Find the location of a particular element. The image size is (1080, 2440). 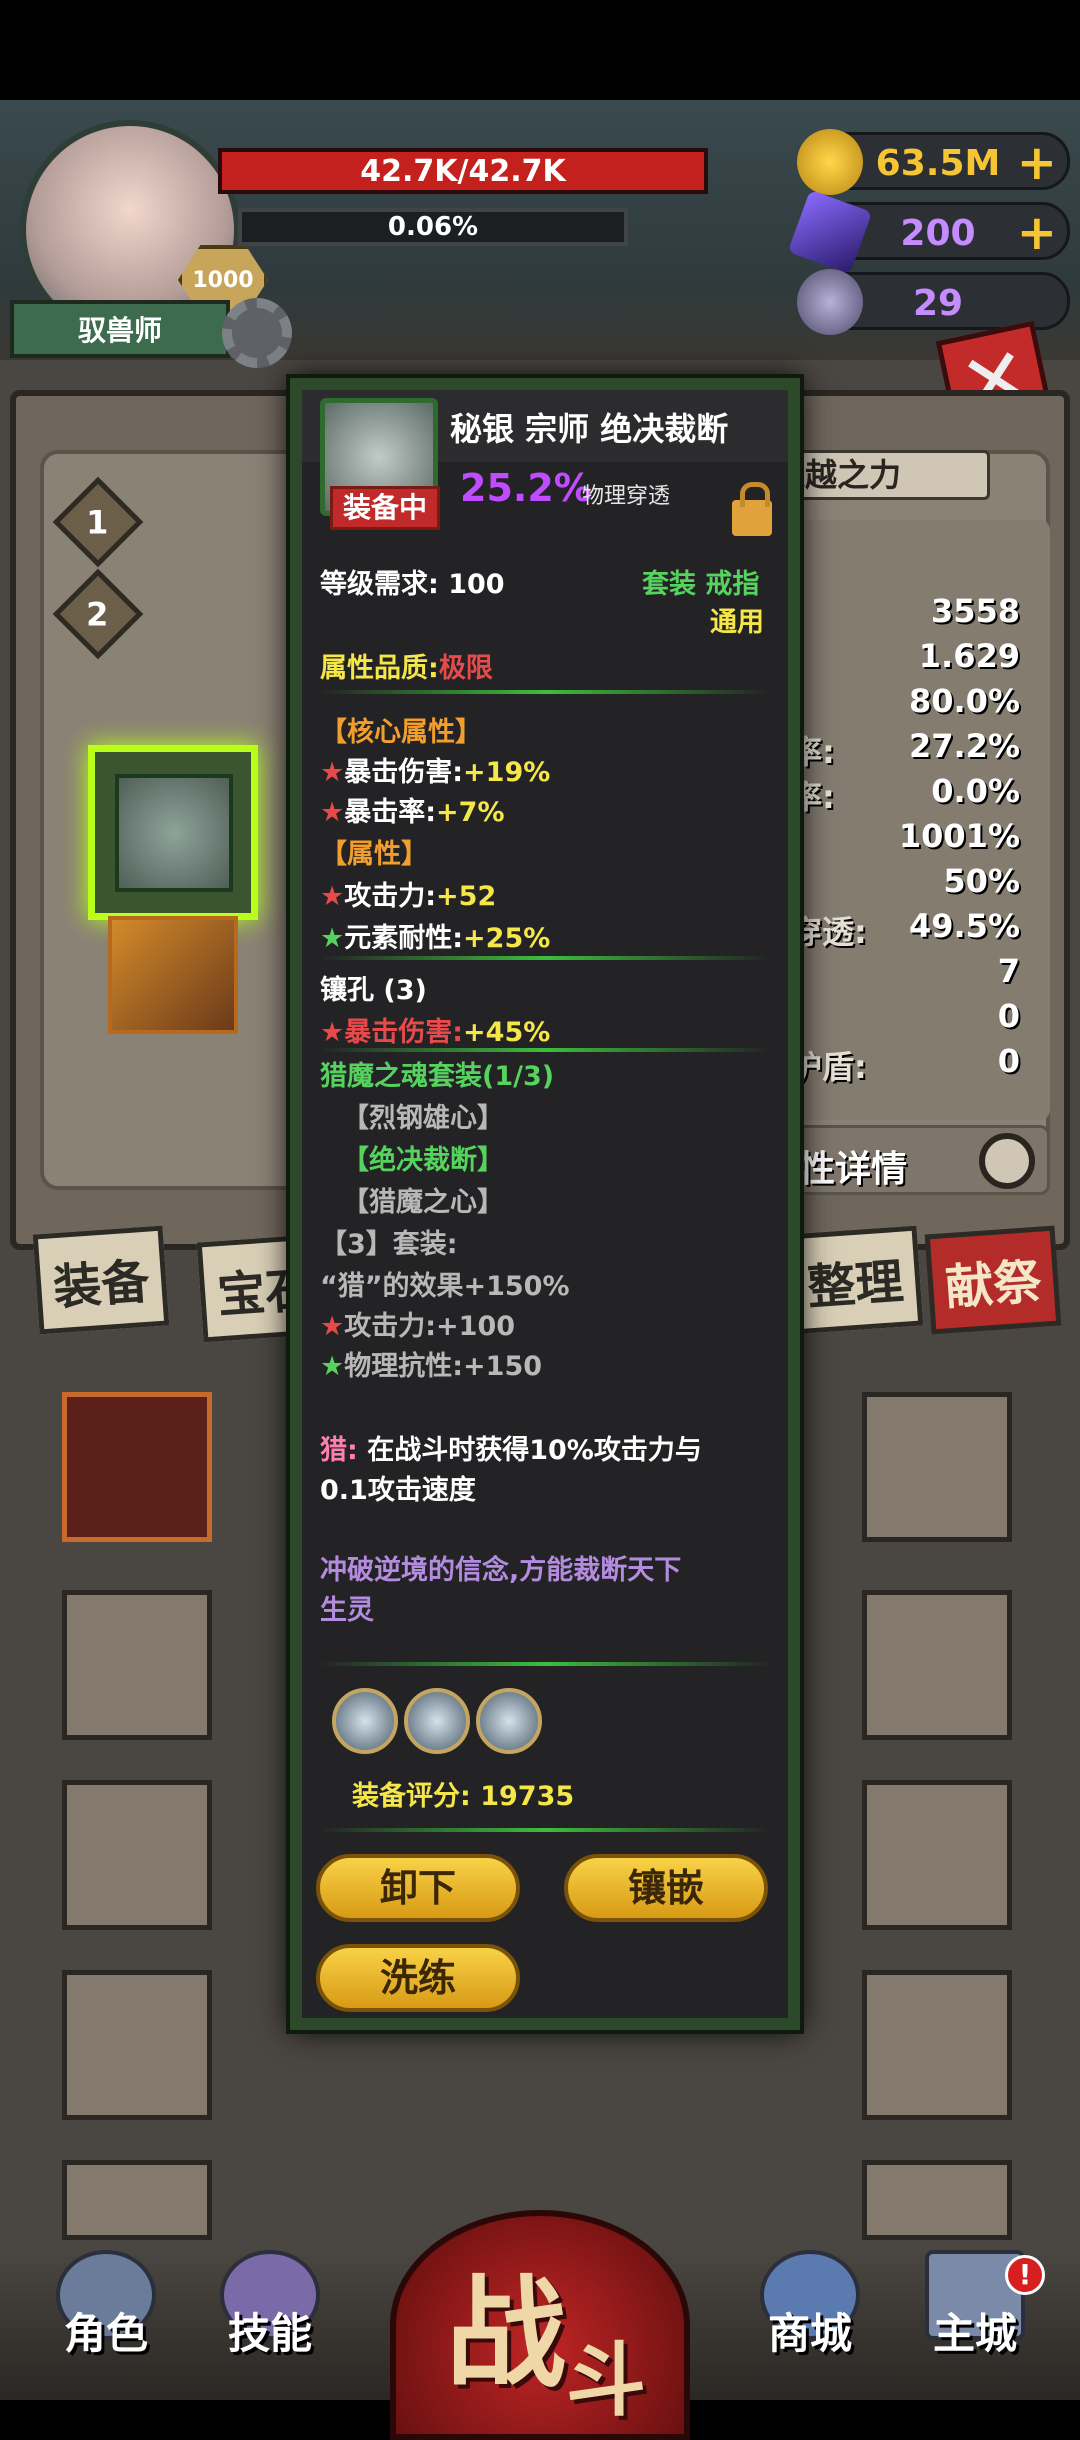

stat-value: 80.0% is located at coordinates (964, 701).